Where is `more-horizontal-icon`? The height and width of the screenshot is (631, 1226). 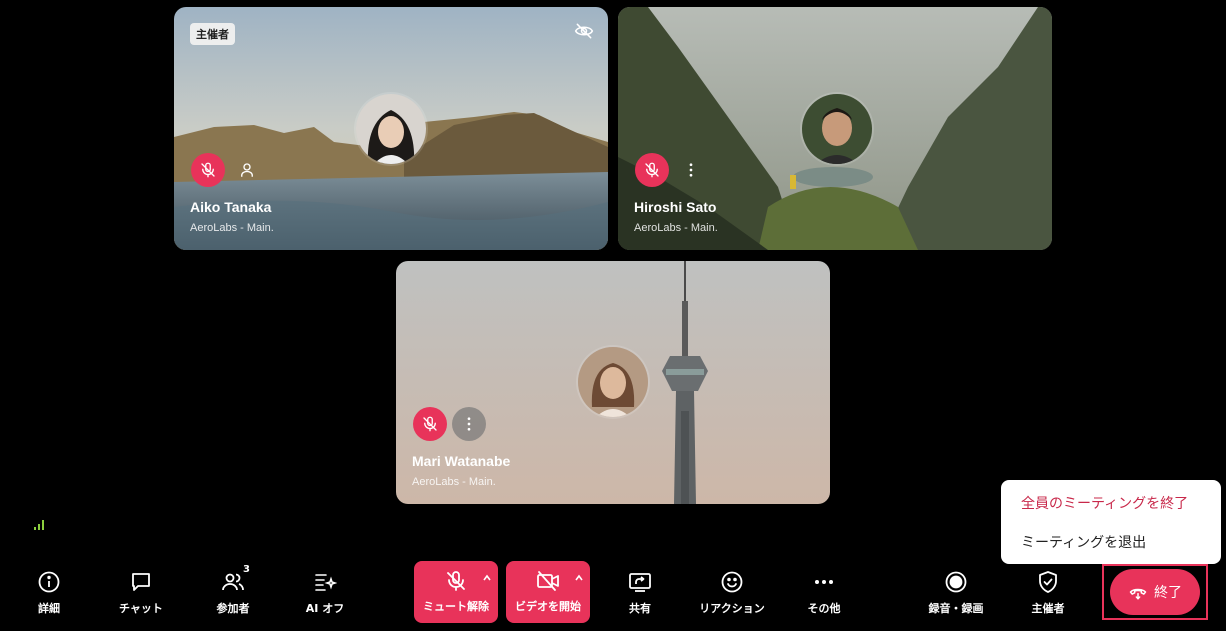
more-horizontal-icon is located at coordinates (824, 582).